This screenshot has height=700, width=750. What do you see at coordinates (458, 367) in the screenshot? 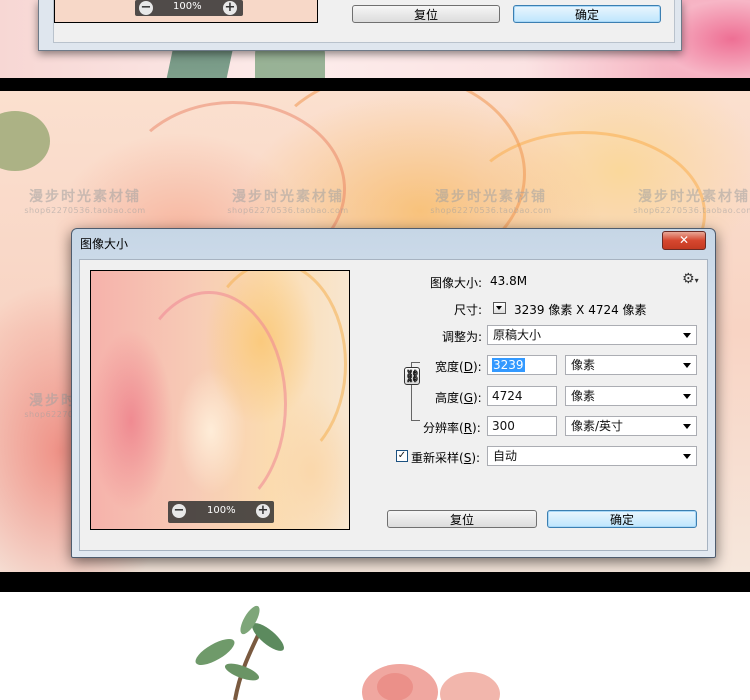
I see `width-label: 宽度(D):` at bounding box center [458, 367].